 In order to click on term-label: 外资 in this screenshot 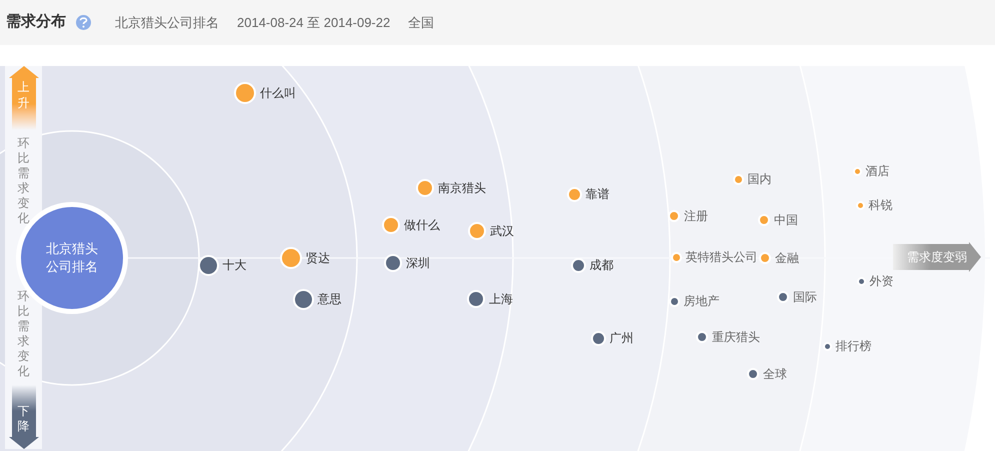, I will do `click(882, 281)`.